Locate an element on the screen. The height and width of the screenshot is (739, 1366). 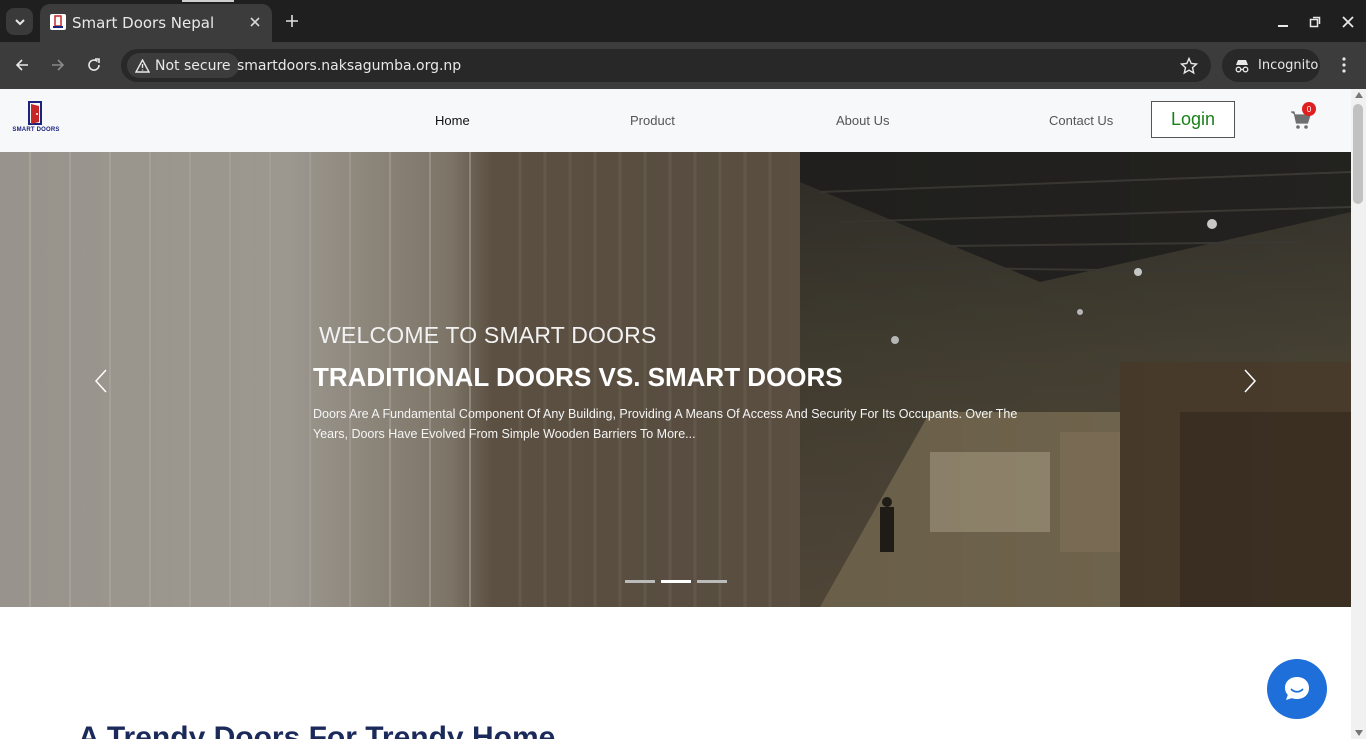
site-info-button: Not secure is located at coordinates (183, 65).